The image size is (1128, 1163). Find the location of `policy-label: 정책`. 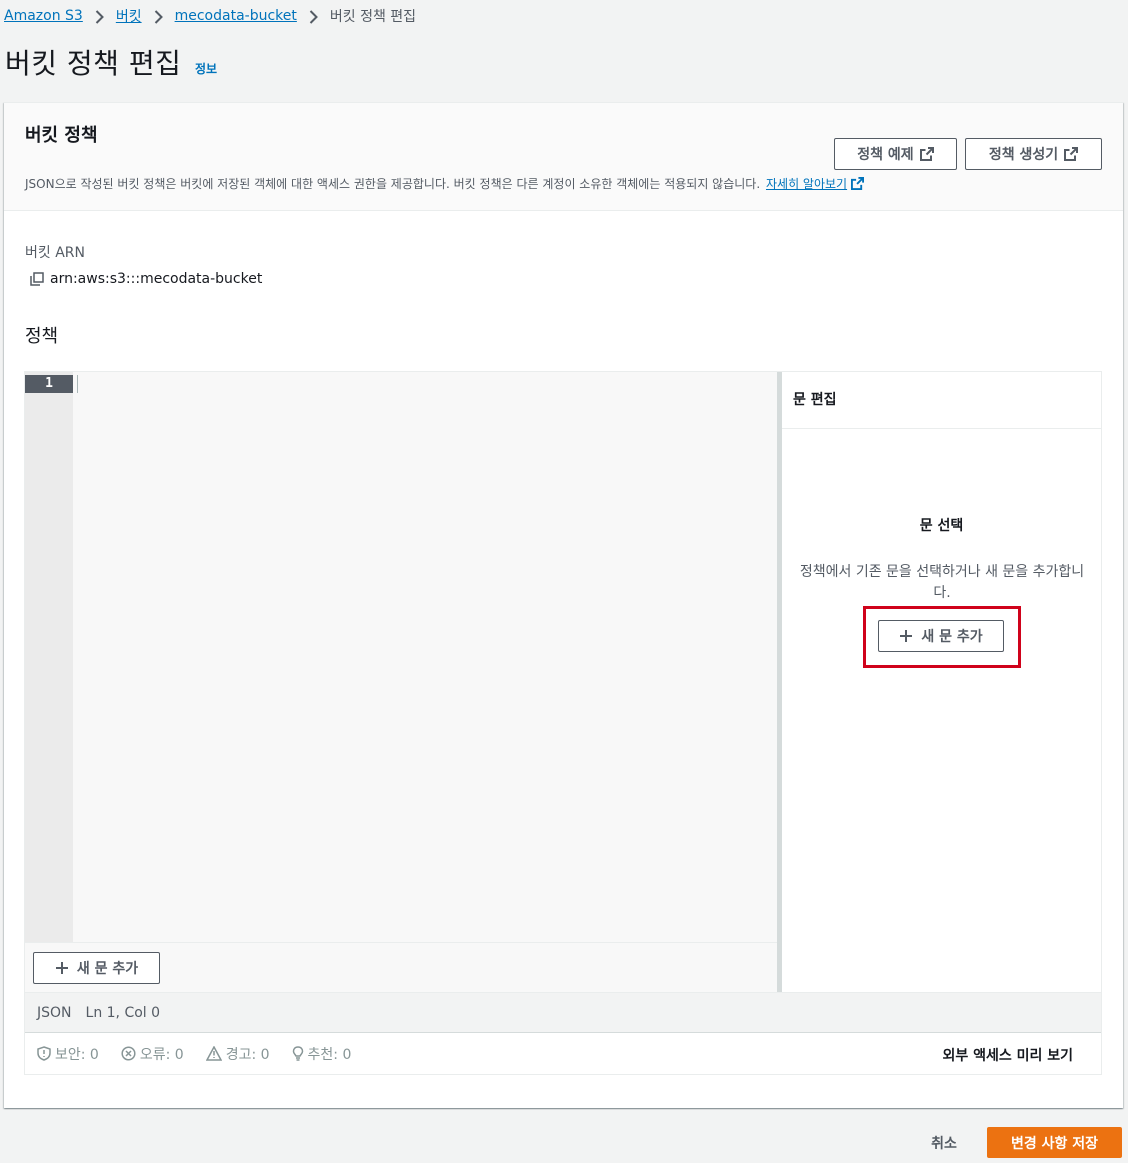

policy-label: 정책 is located at coordinates (42, 336).